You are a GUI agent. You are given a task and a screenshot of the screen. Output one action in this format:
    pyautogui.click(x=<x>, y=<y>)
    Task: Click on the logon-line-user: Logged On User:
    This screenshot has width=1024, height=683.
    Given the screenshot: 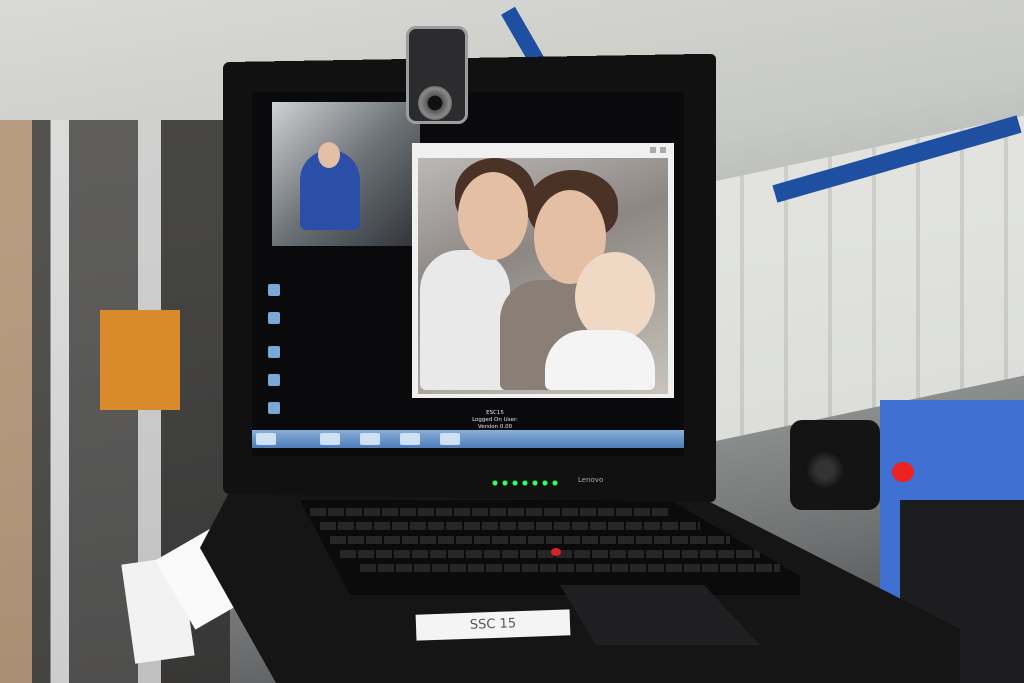 What is the action you would take?
    pyautogui.click(x=495, y=420)
    